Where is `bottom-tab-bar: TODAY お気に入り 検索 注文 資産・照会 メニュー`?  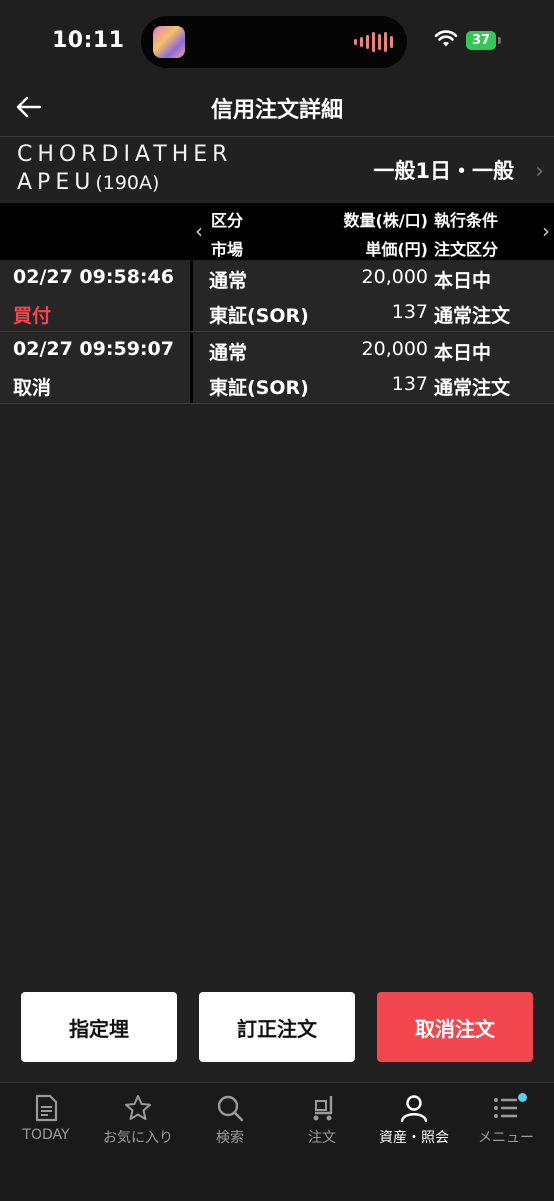
bottom-tab-bar: TODAY お気に入り 検索 注文 資産・照会 メニュー is located at coordinates (277, 1141).